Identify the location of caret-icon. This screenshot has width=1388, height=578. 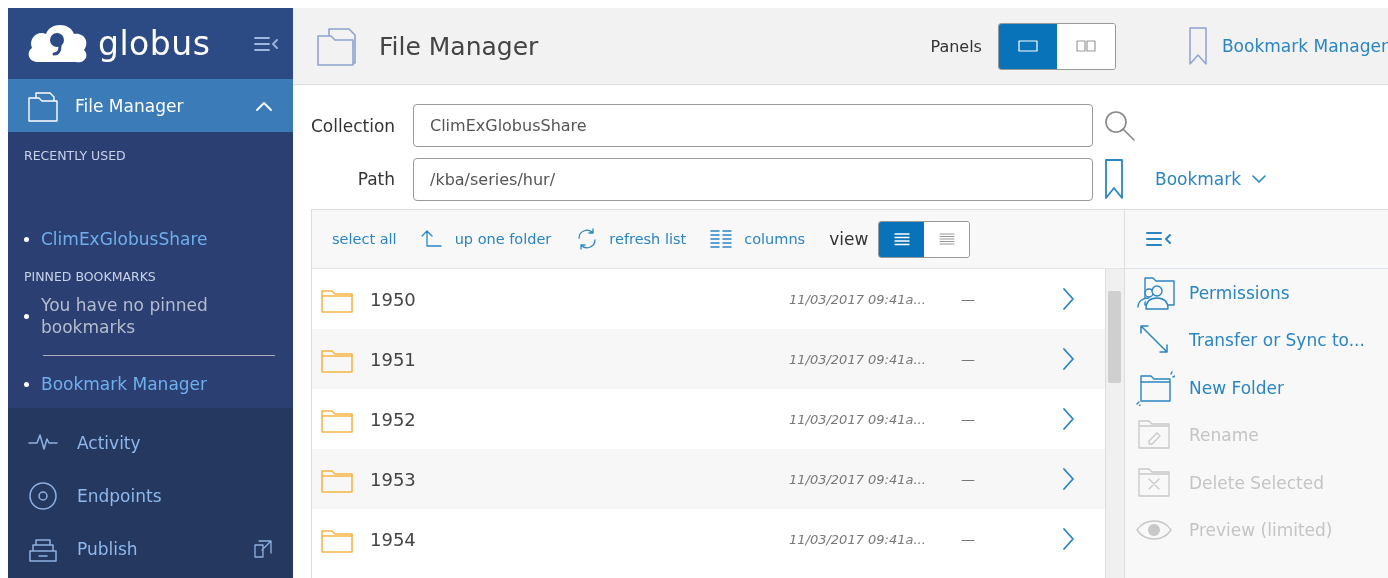
(1259, 179).